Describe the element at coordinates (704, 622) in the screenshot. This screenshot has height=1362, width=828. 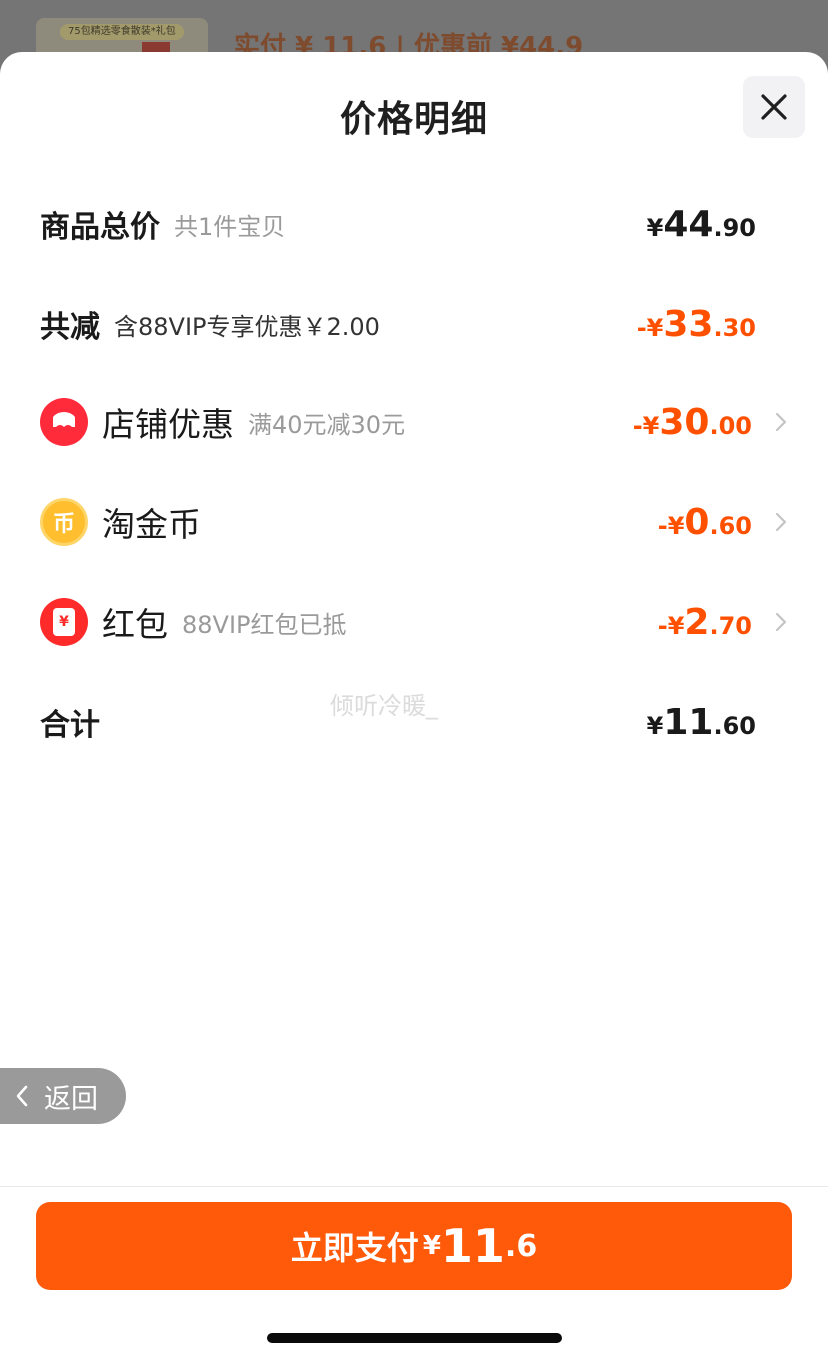
I see `red-envelope-amount: -¥ 2.70` at that location.